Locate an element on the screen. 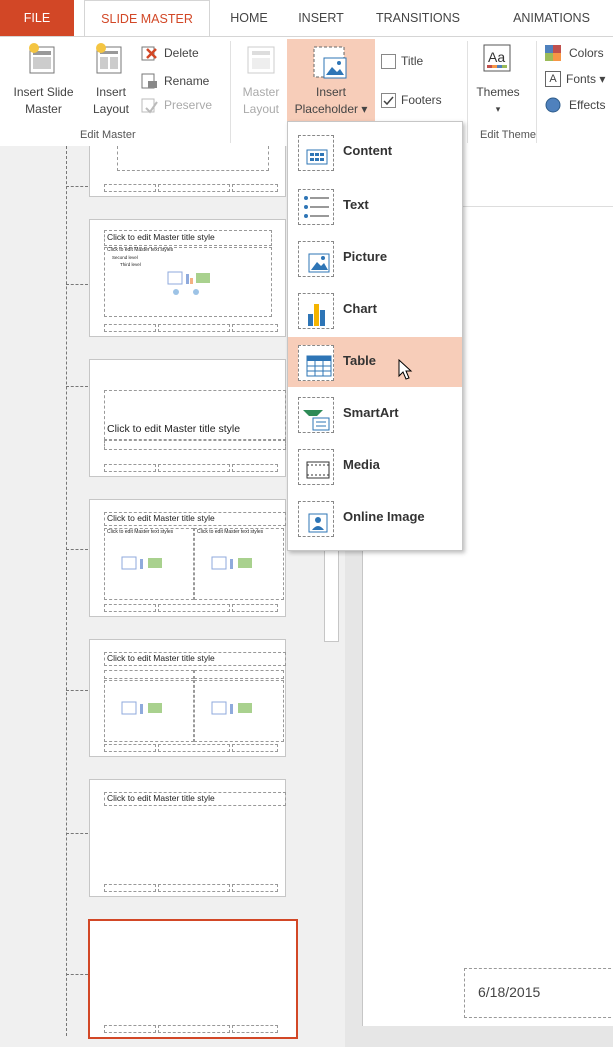 The height and width of the screenshot is (1047, 613). effects-label: Effects is located at coordinates (587, 105).